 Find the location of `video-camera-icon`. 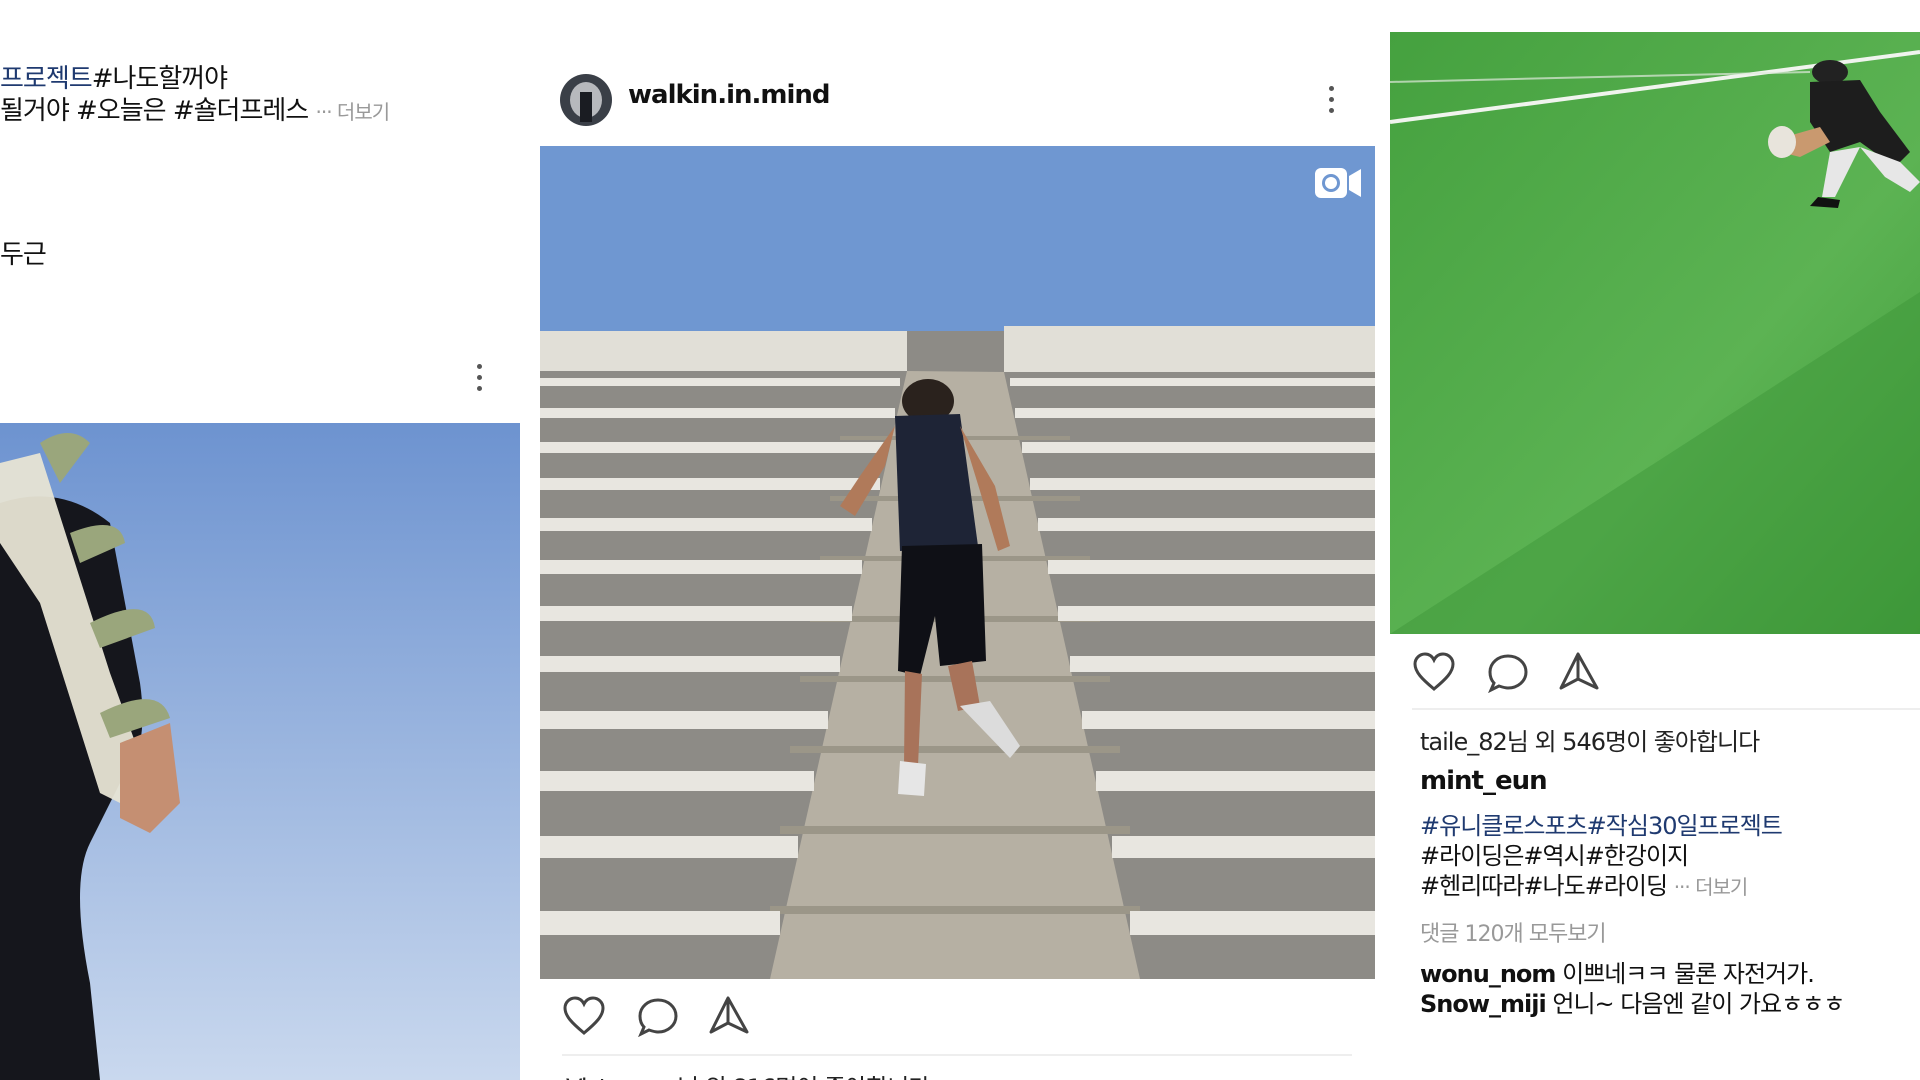

video-camera-icon is located at coordinates (1338, 185).